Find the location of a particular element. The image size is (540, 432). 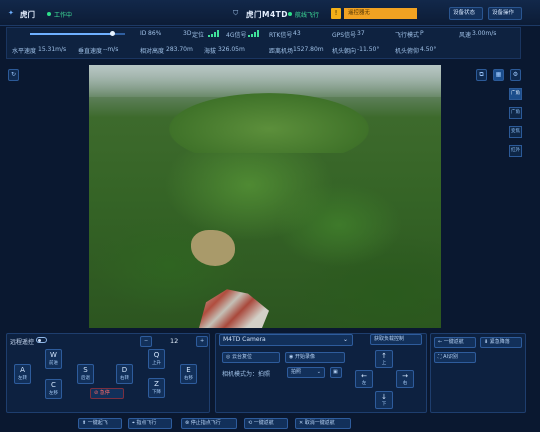

video-hill is located at coordinates (269, 123).